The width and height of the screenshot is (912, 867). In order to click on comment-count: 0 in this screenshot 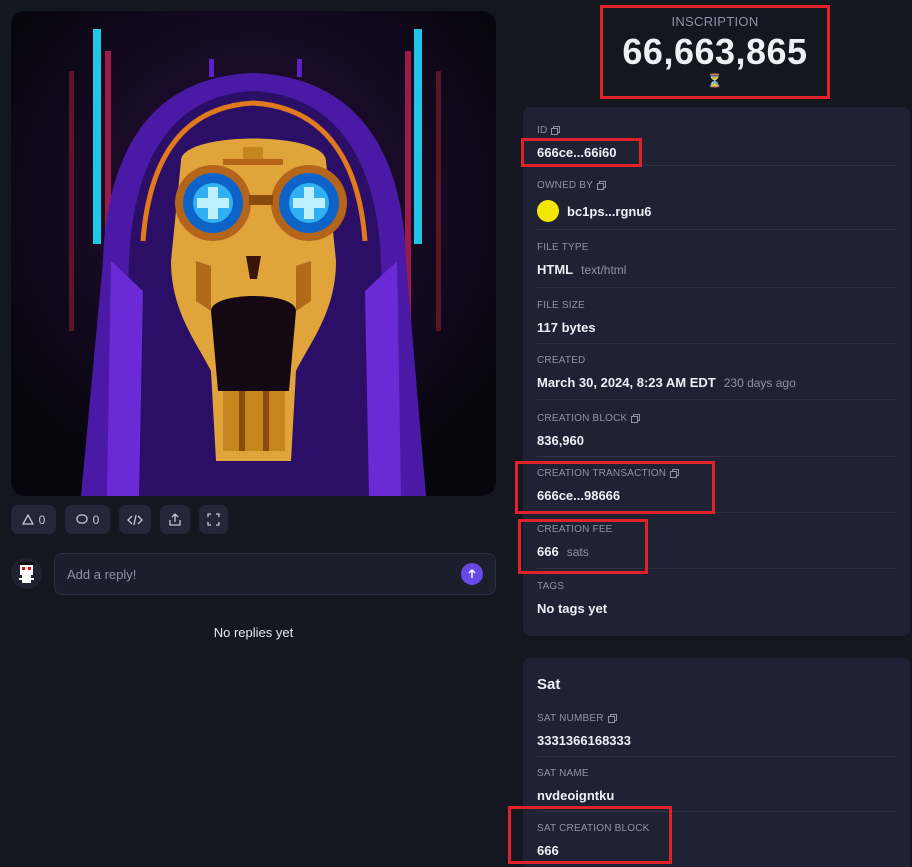, I will do `click(96, 519)`.